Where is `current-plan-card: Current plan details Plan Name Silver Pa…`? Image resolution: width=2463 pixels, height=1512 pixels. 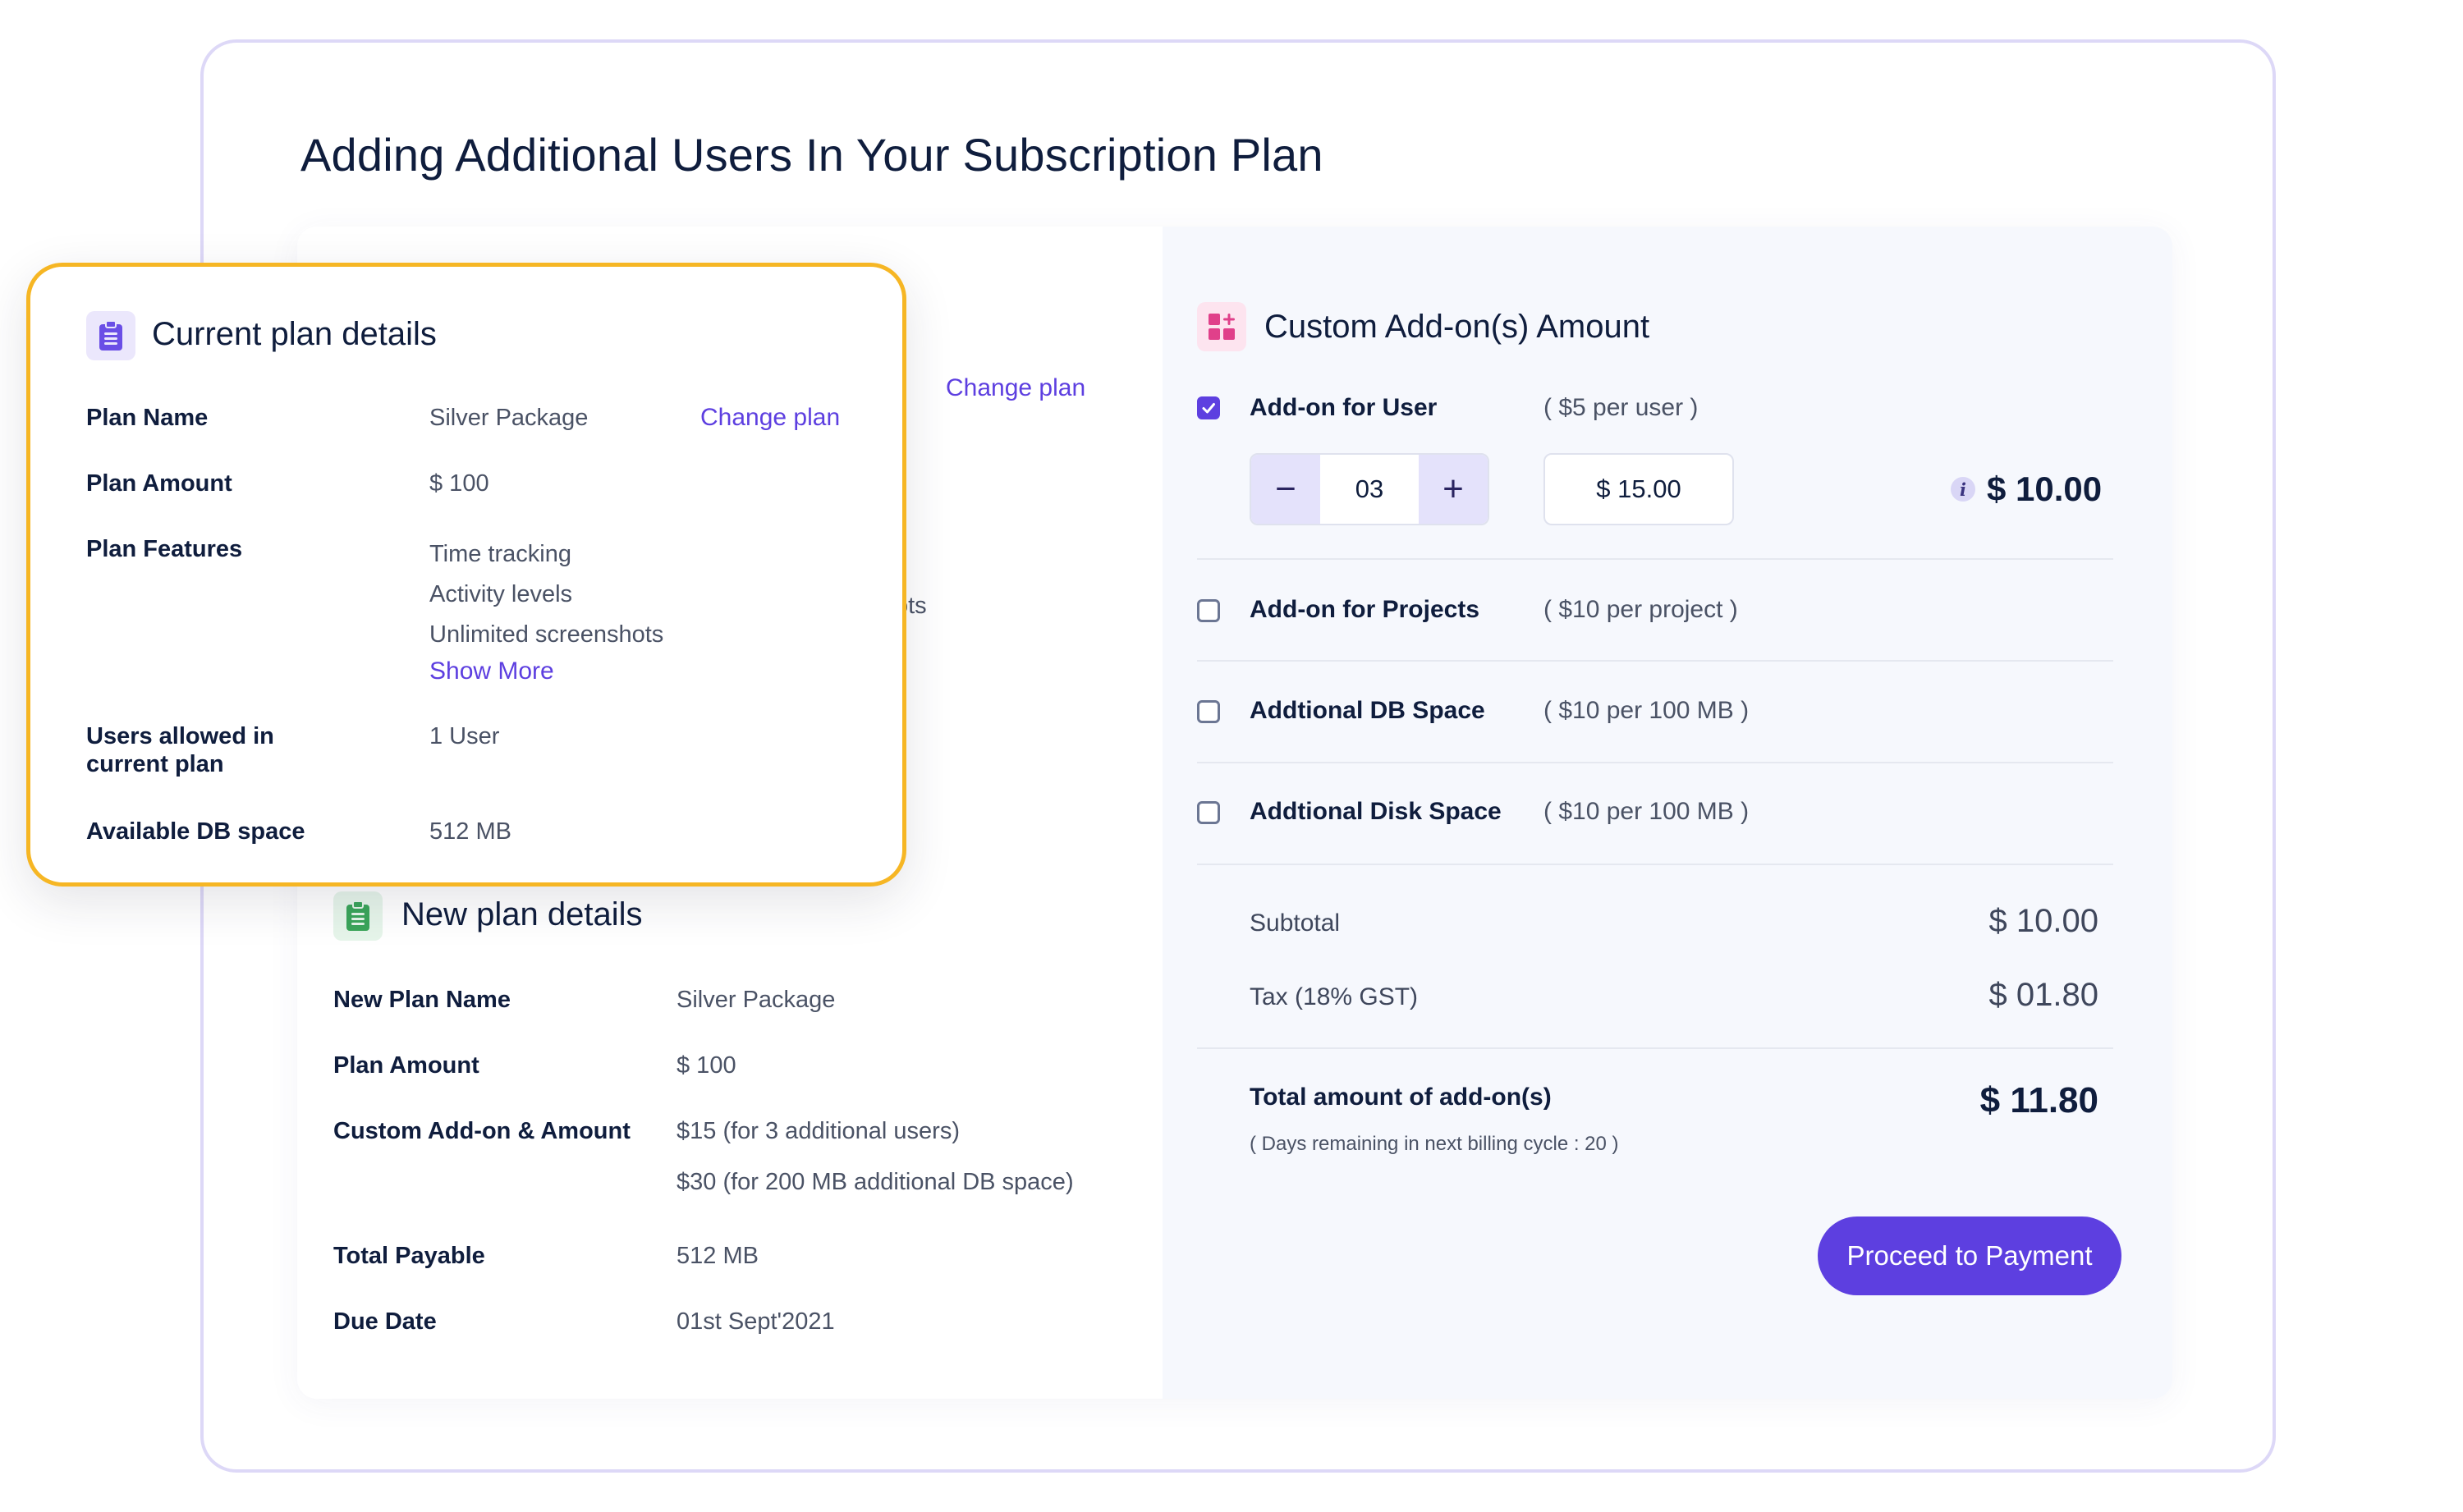 current-plan-card: Current plan details Plan Name Silver Pa… is located at coordinates (466, 575).